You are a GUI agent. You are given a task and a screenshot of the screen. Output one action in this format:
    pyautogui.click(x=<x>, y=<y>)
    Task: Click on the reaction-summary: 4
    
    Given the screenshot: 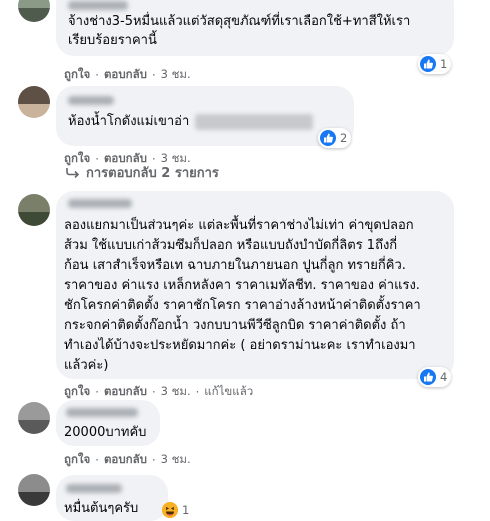 What is the action you would take?
    pyautogui.click(x=435, y=377)
    